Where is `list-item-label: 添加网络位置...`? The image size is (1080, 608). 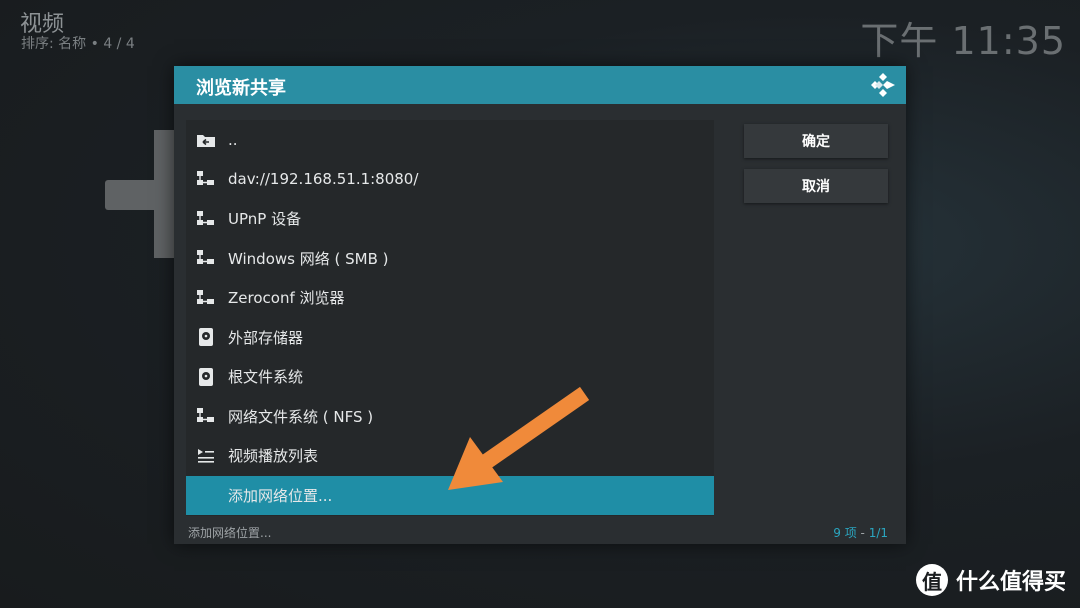
list-item-label: 添加网络位置... is located at coordinates (280, 495).